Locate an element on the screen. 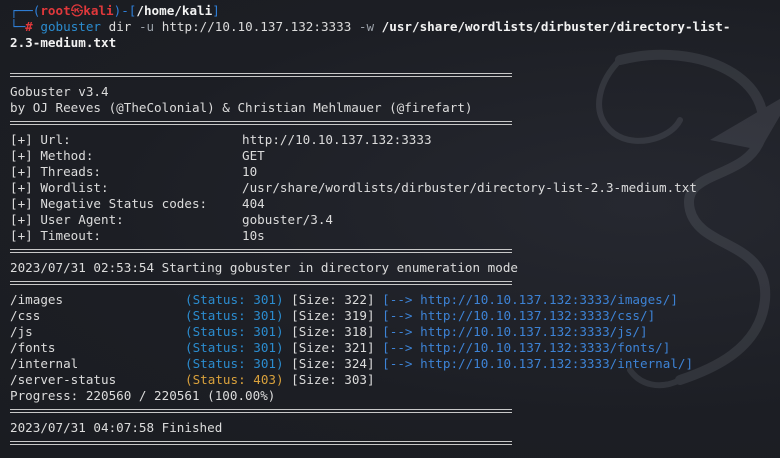 The image size is (780, 458). finish-message: 2023/07/31 04:07:58 Finished is located at coordinates (116, 427).